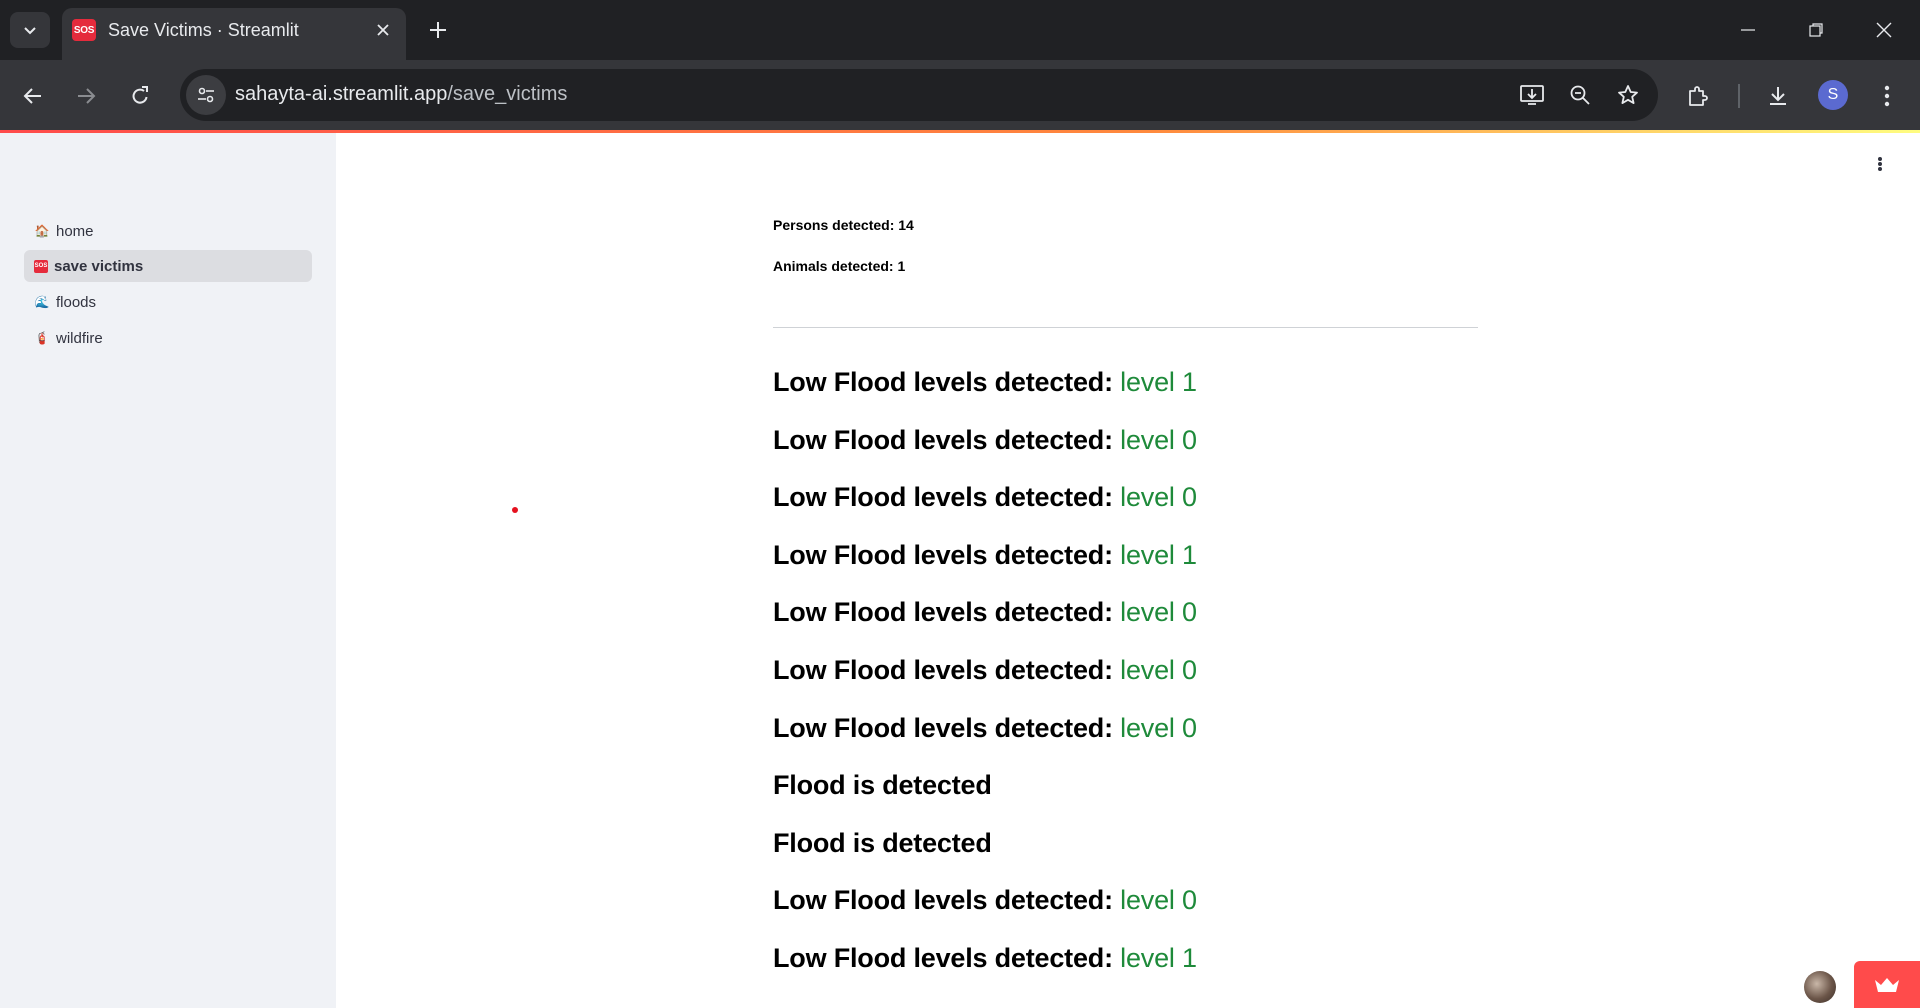  I want to click on download-icon, so click(1778, 96).